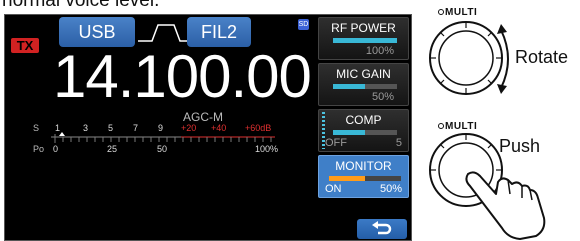  What do you see at coordinates (333, 189) in the screenshot?
I see `monitor-state: ON` at bounding box center [333, 189].